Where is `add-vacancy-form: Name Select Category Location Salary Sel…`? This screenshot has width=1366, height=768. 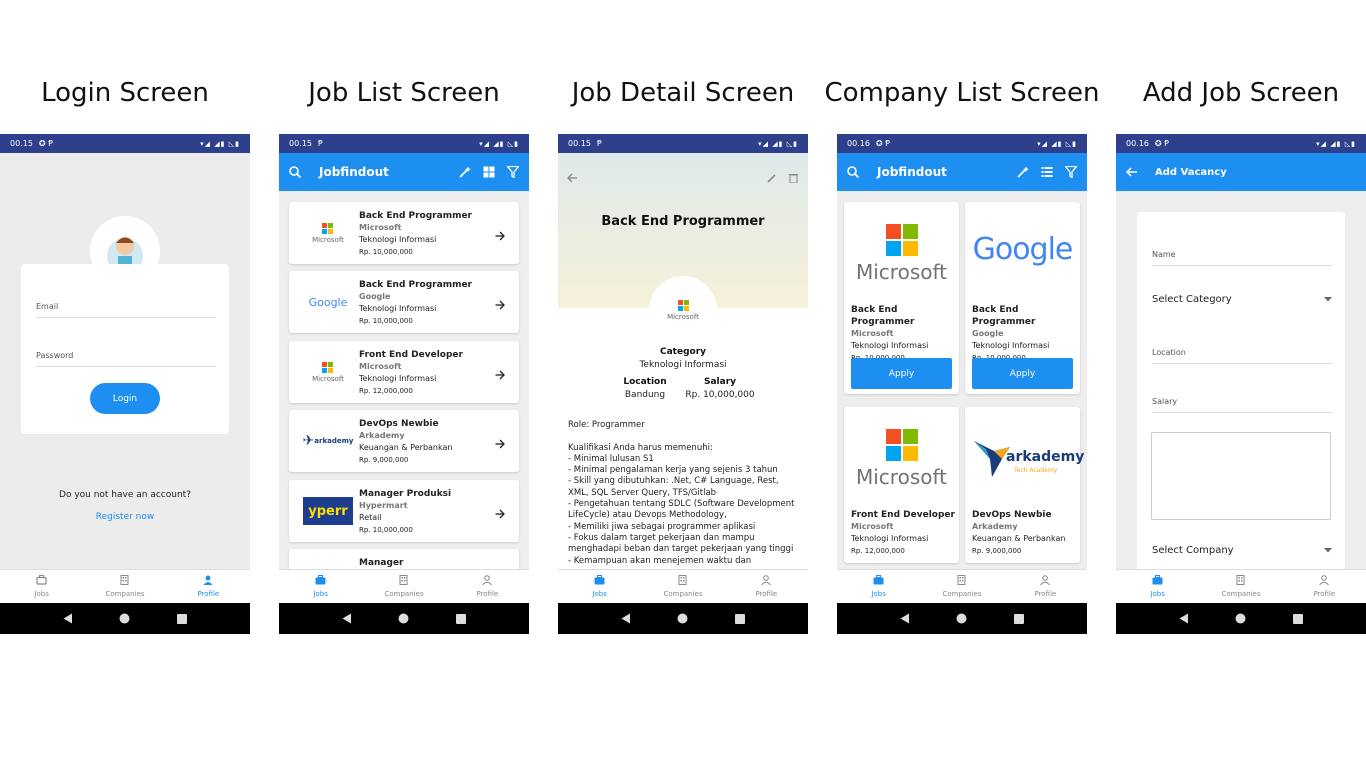 add-vacancy-form: Name Select Category Location Salary Sel… is located at coordinates (1241, 392).